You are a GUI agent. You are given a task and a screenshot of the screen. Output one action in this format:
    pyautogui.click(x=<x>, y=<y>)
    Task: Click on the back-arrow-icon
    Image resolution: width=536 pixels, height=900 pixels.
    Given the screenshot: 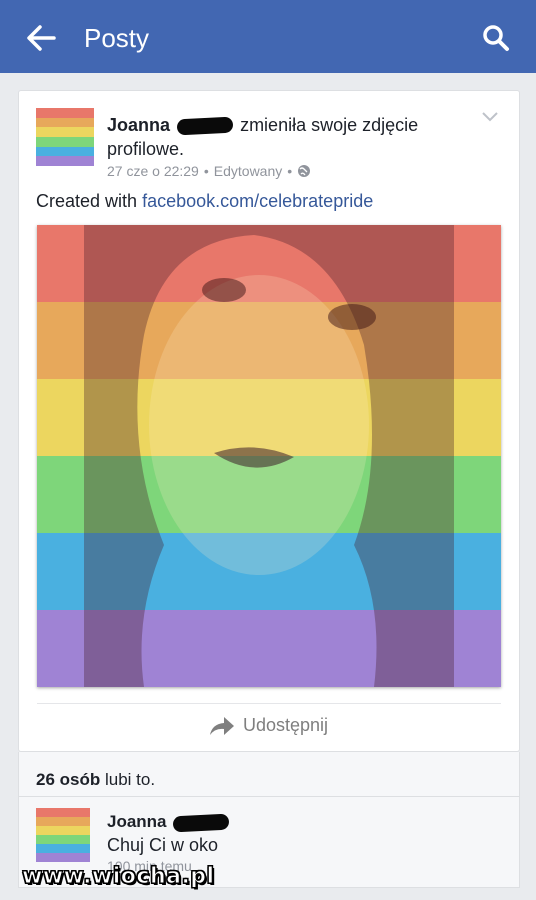 What is the action you would take?
    pyautogui.click(x=41, y=38)
    